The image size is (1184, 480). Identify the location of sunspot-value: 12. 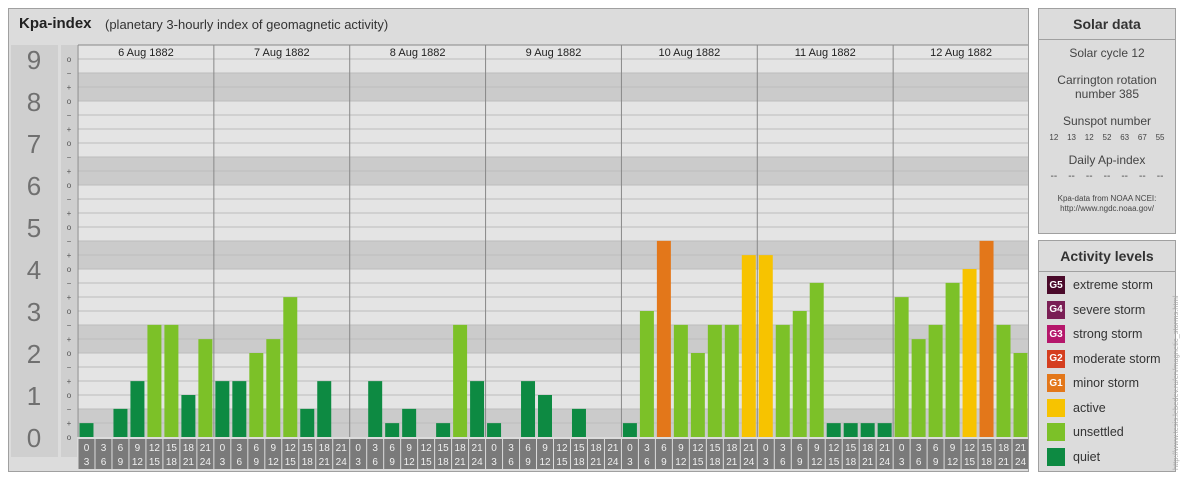
(1054, 137).